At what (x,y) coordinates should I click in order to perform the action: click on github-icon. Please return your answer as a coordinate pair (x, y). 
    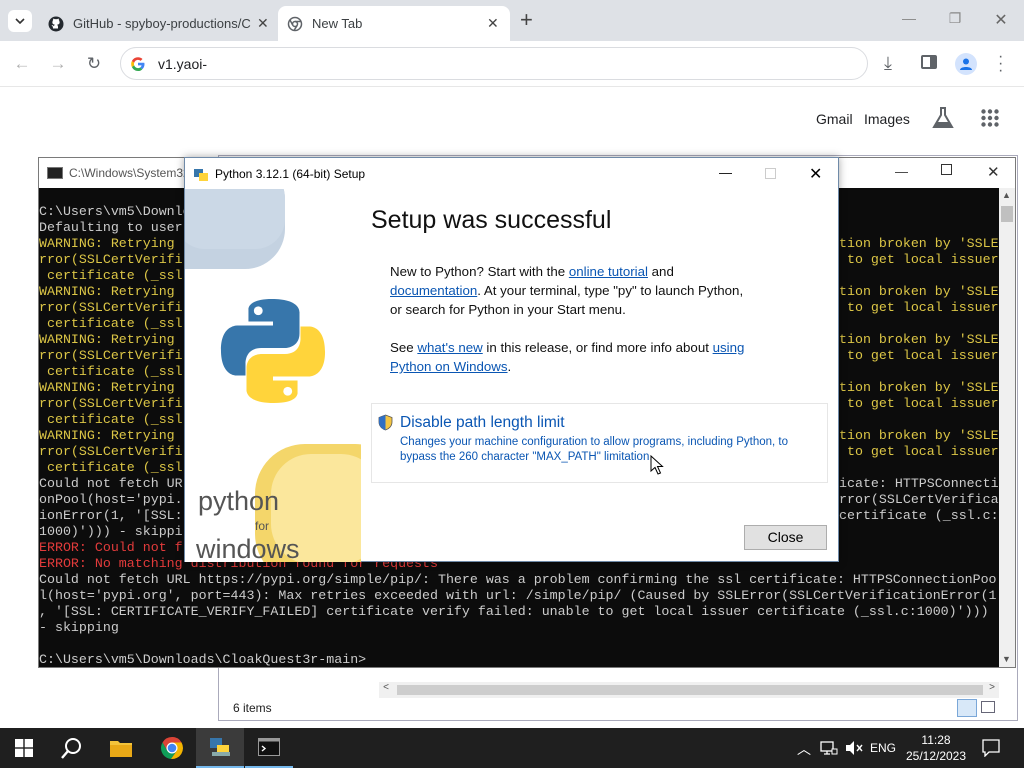
    Looking at the image, I should click on (56, 24).